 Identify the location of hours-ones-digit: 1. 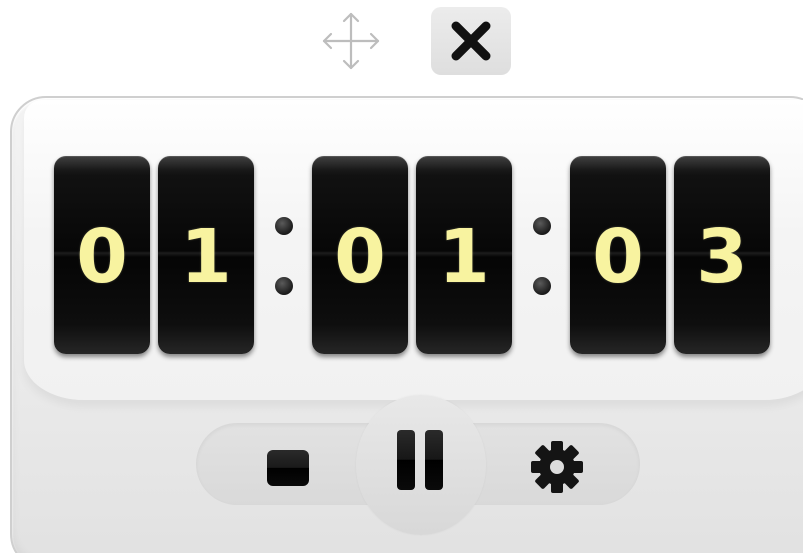
(206, 255).